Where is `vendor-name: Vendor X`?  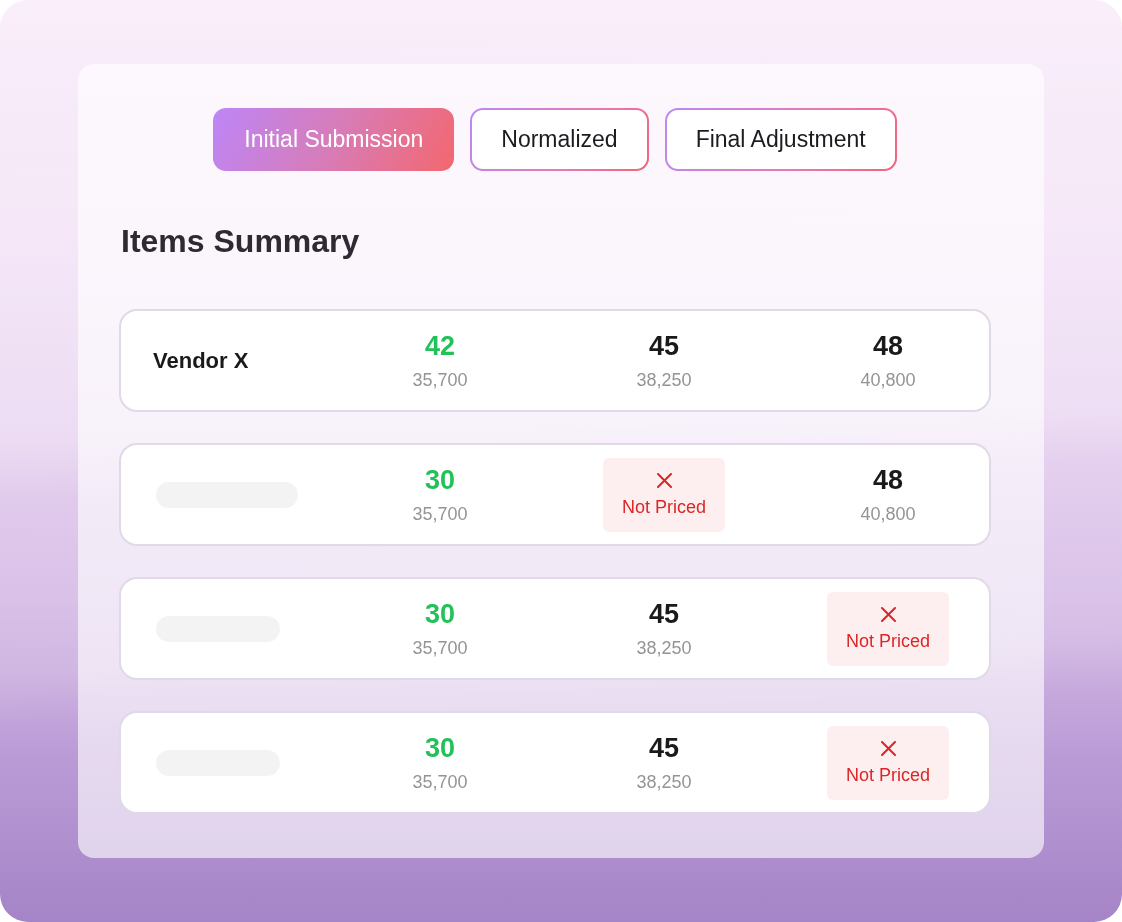 vendor-name: Vendor X is located at coordinates (201, 360).